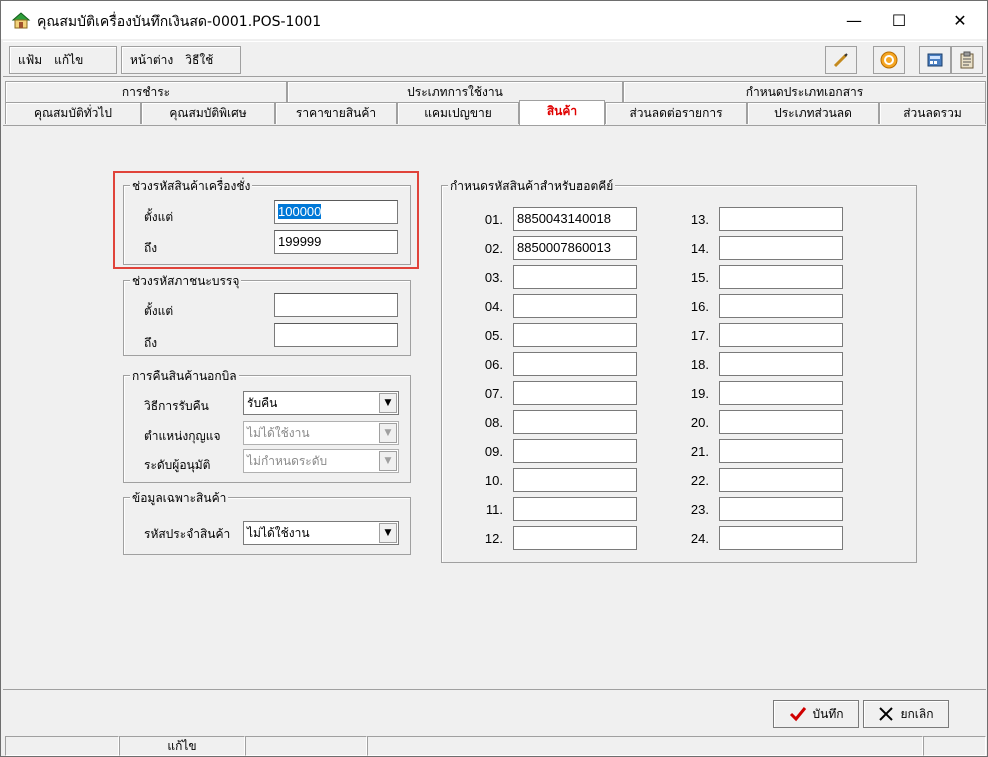  I want to click on menu-window: หน้าต่าง, so click(151, 60).